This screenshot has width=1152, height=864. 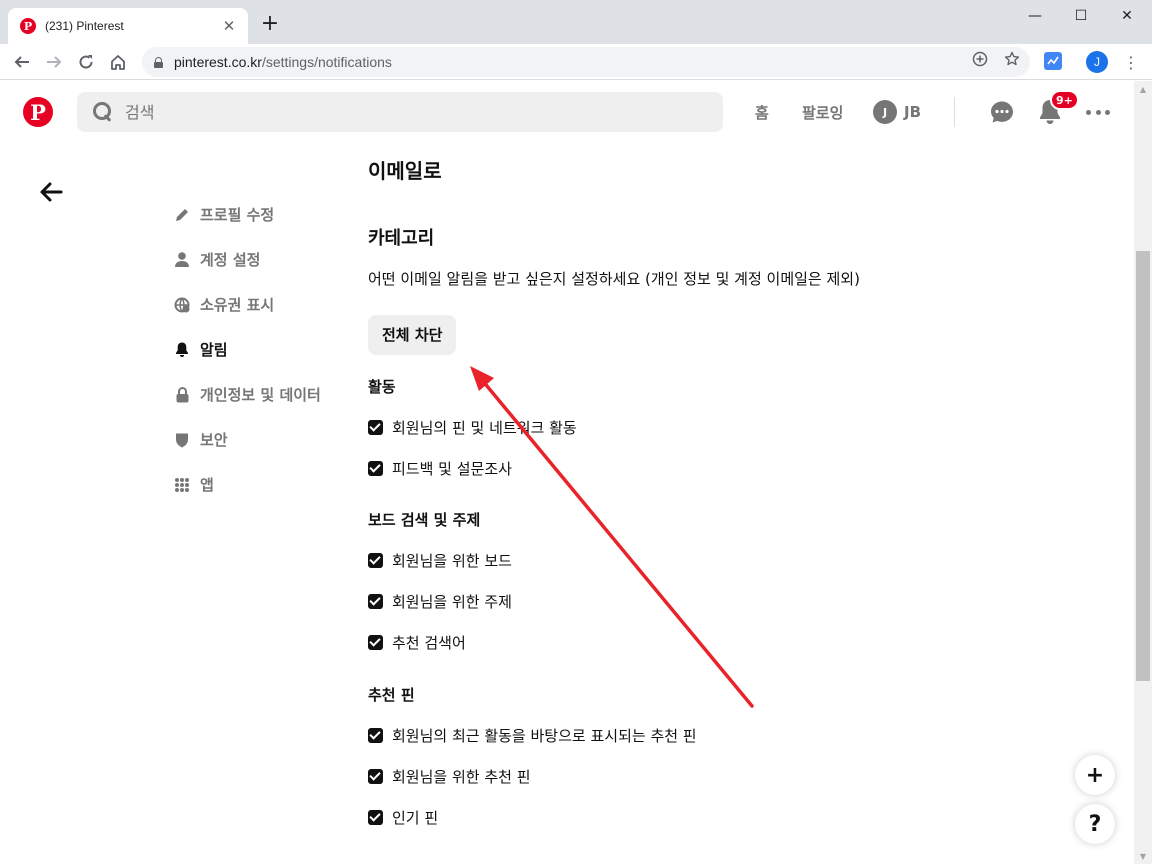 I want to click on scroll-up-arrow-icon: ▲, so click(x=1143, y=89).